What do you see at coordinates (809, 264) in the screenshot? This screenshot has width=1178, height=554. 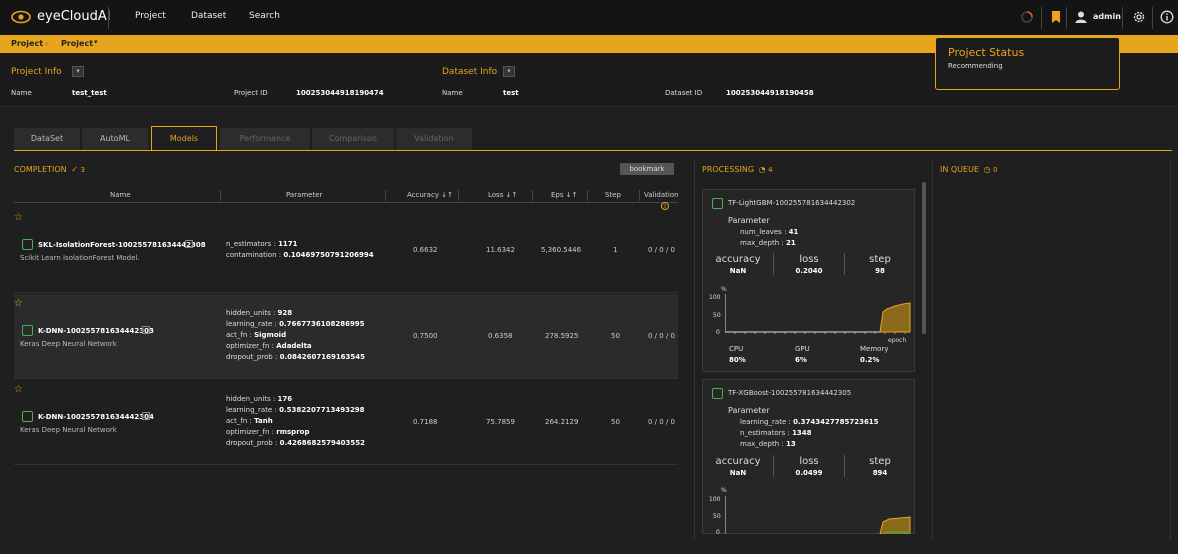 I see `metric-loss: loss 0.2040` at bounding box center [809, 264].